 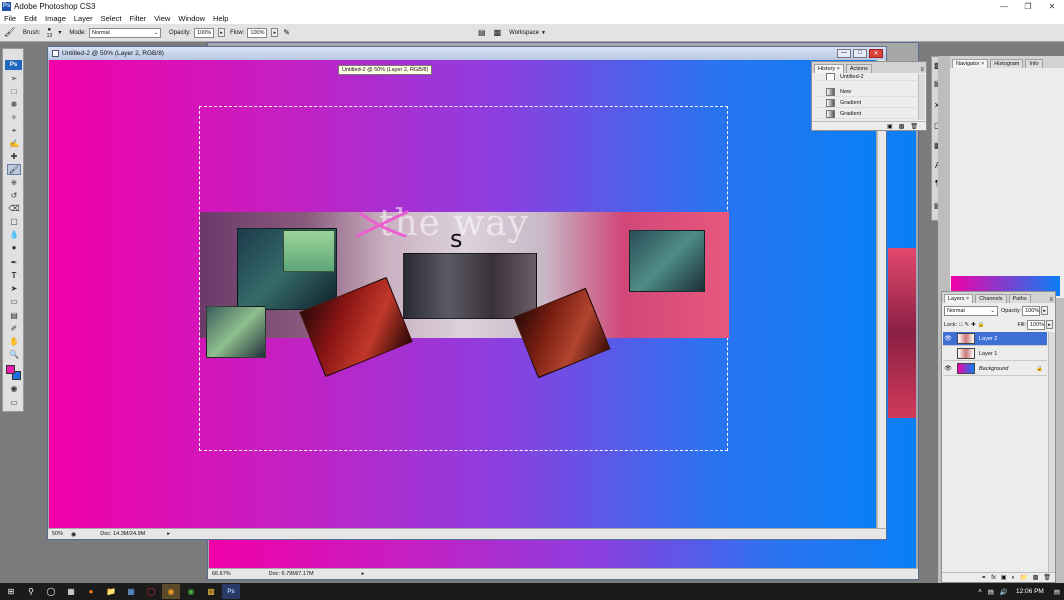 What do you see at coordinates (30, 18) in the screenshot?
I see `menu-edit: Edit` at bounding box center [30, 18].